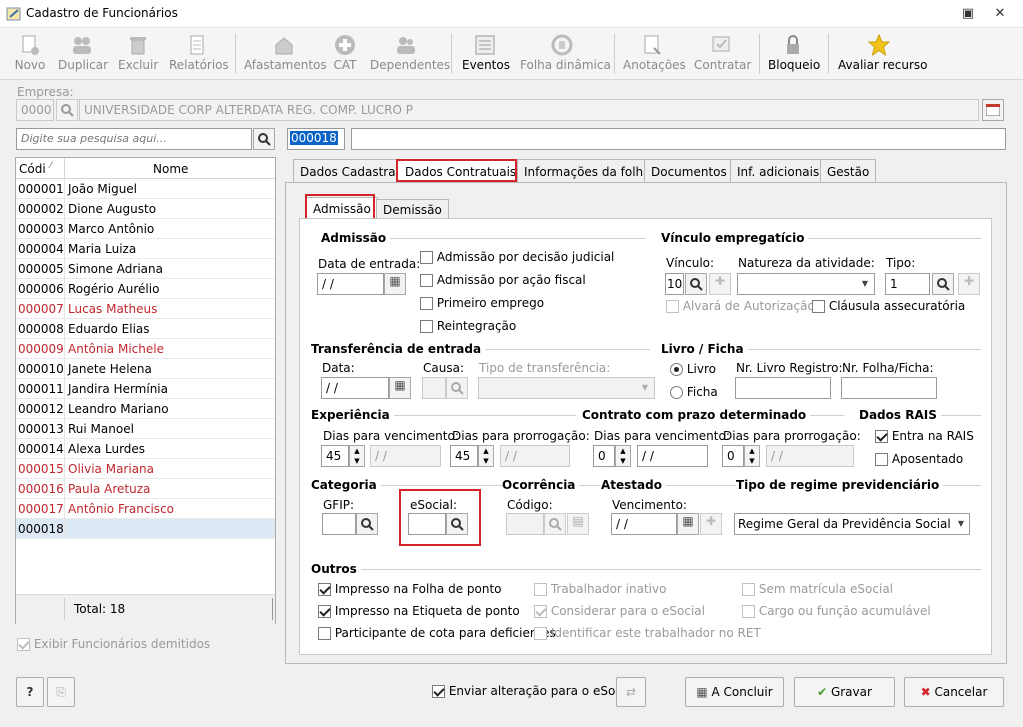 This screenshot has height=727, width=1023. What do you see at coordinates (145, 229) in the screenshot?
I see `table-row: 000003 Marco Antônio` at bounding box center [145, 229].